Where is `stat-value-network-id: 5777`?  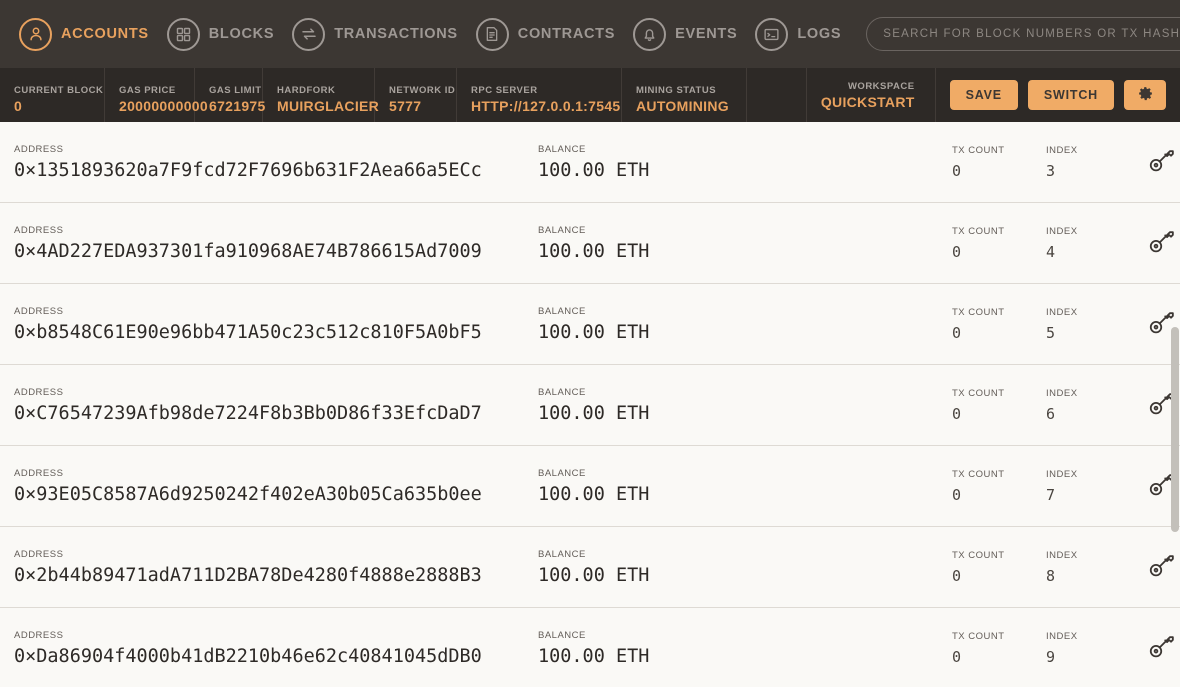
stat-value-network-id: 5777 is located at coordinates (405, 106).